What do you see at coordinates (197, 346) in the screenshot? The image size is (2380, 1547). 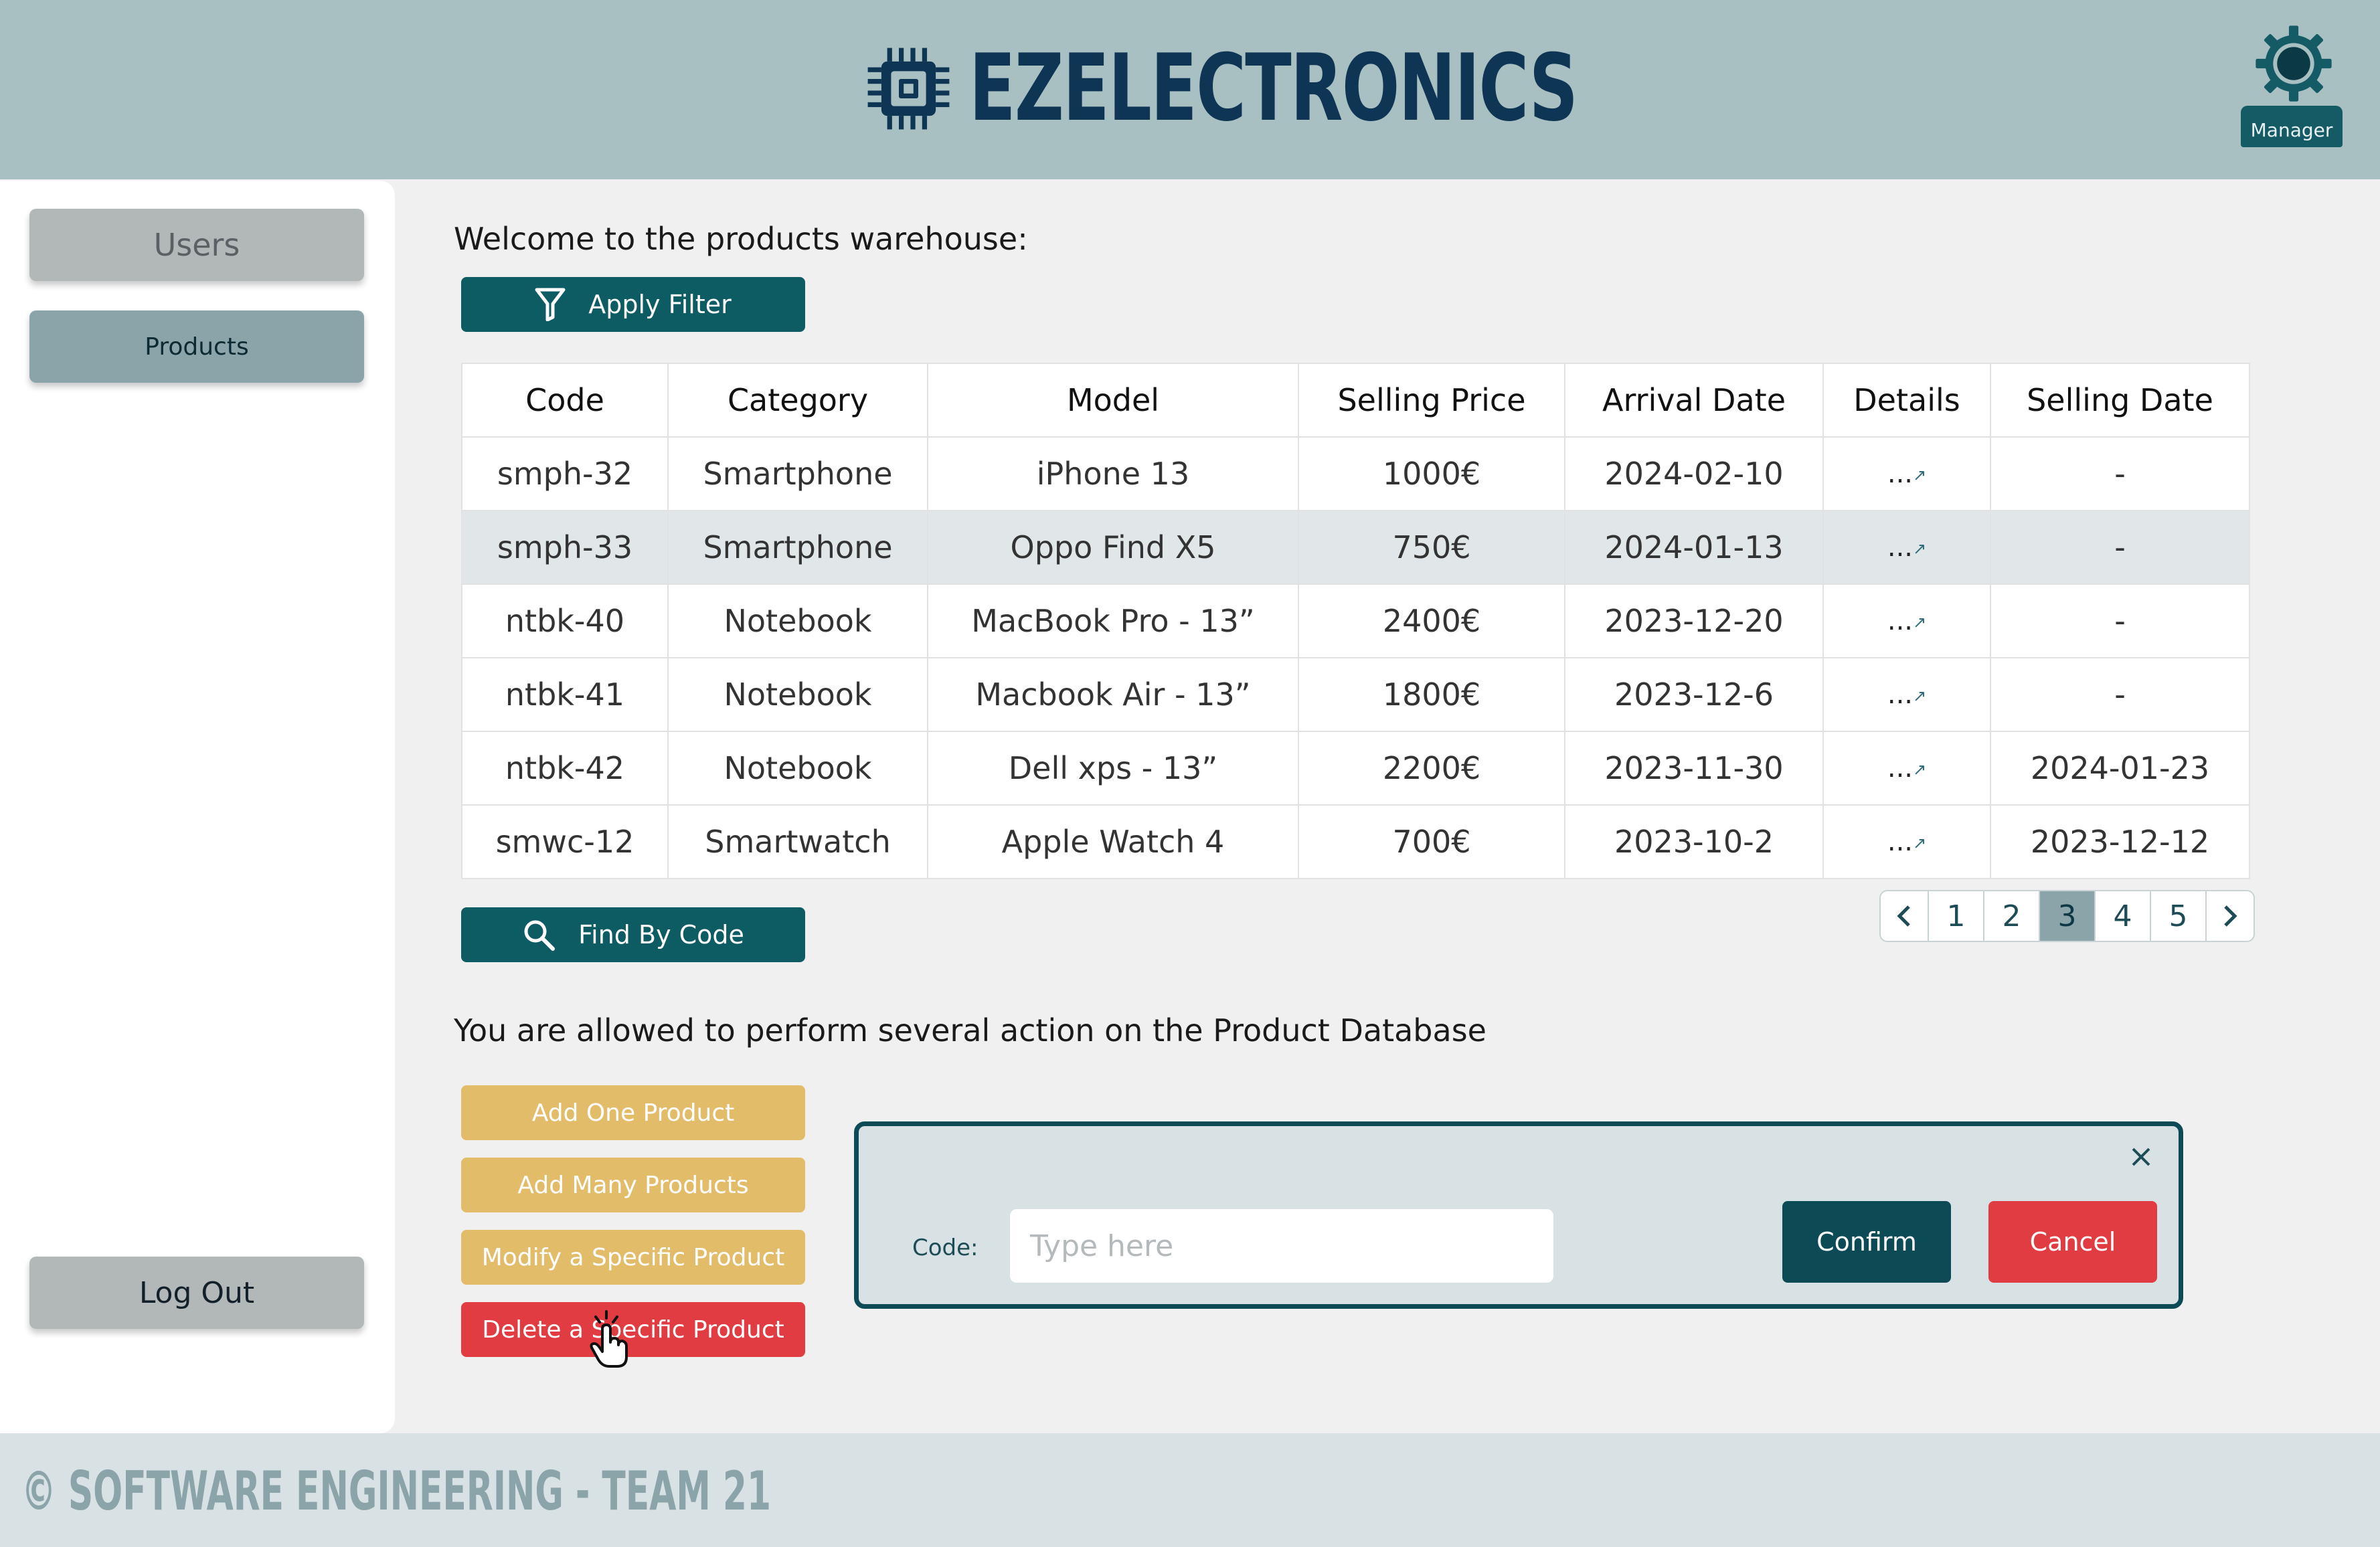 I see `sidebar-item-products: Products` at bounding box center [197, 346].